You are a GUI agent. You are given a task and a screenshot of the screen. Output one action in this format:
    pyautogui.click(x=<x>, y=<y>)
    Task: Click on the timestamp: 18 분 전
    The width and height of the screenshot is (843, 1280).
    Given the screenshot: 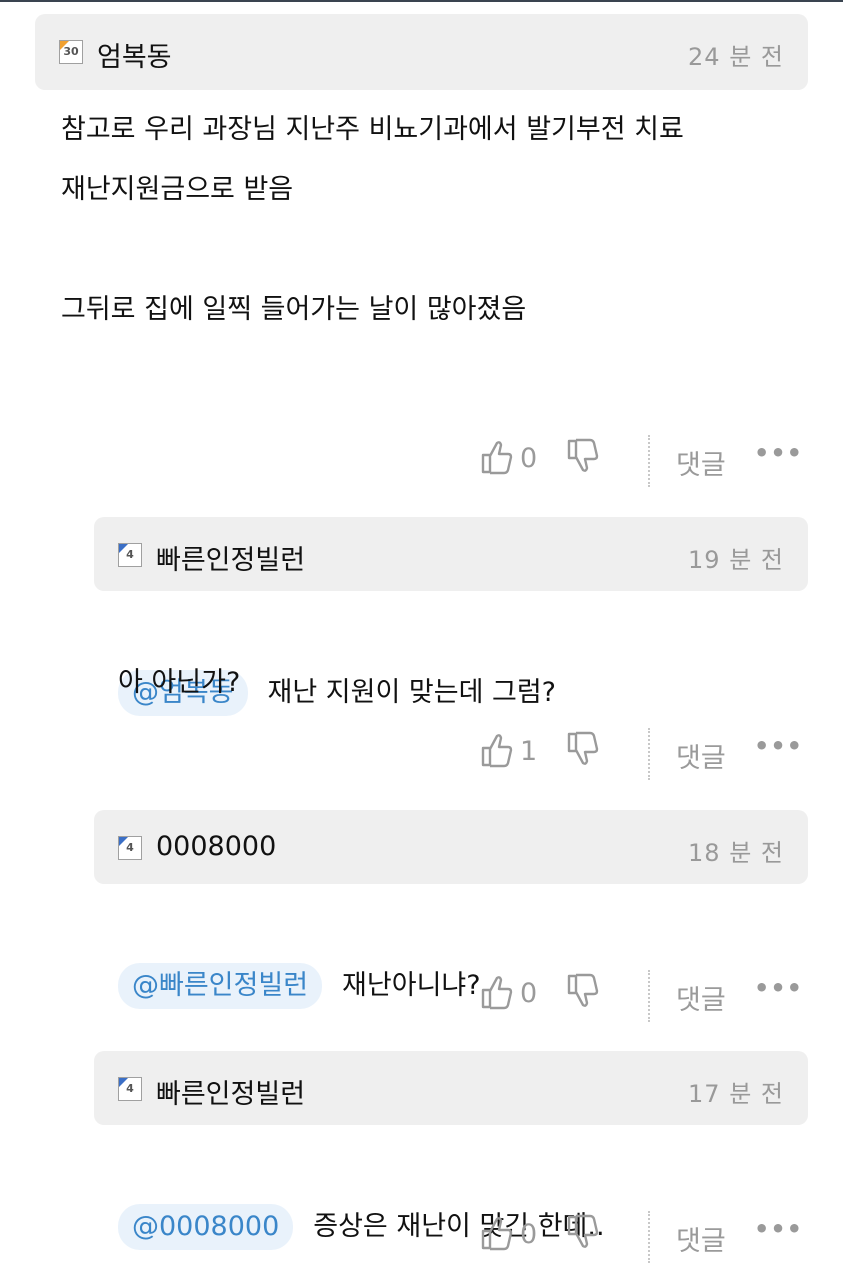 What is the action you would take?
    pyautogui.click(x=736, y=853)
    